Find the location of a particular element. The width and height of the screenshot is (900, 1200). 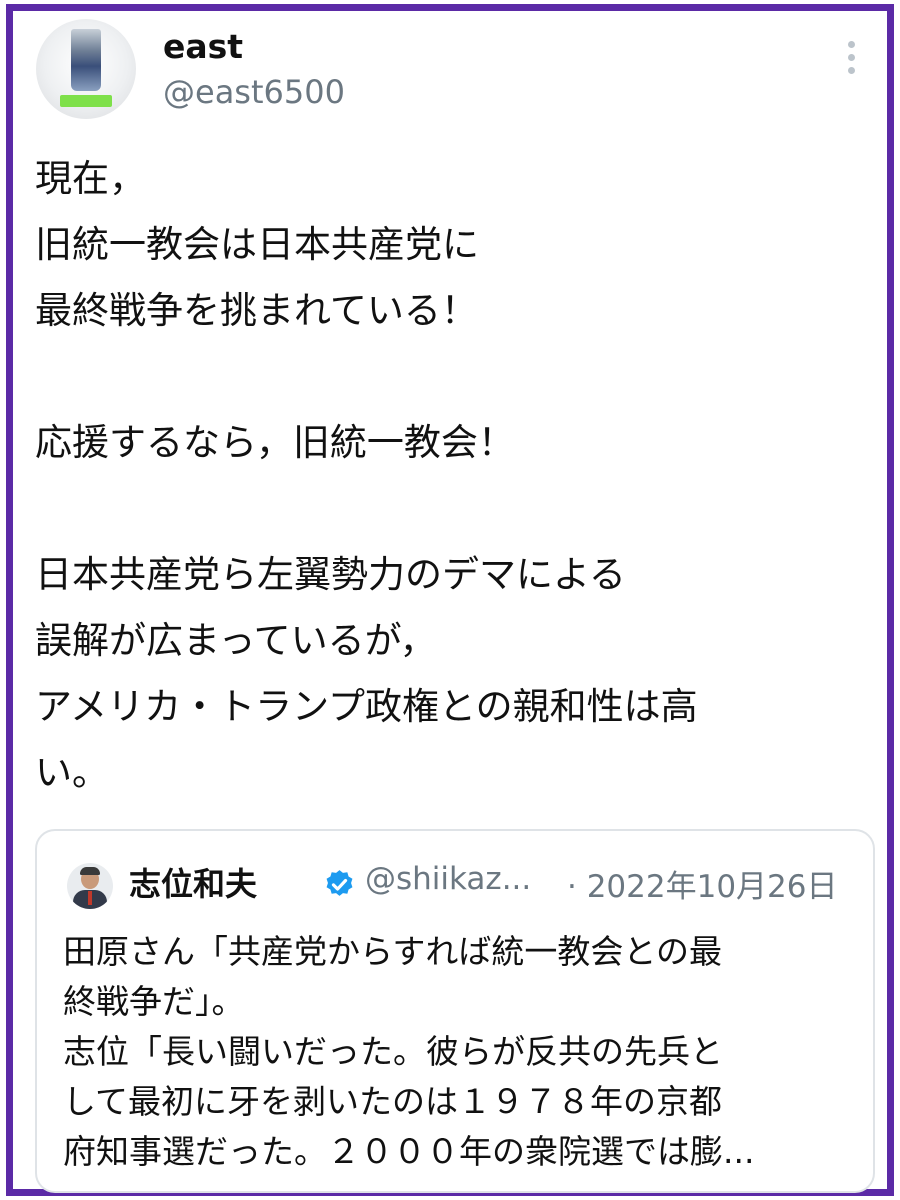

quoted-tweet-date: · 2022年10月26日 is located at coordinates (702, 883).